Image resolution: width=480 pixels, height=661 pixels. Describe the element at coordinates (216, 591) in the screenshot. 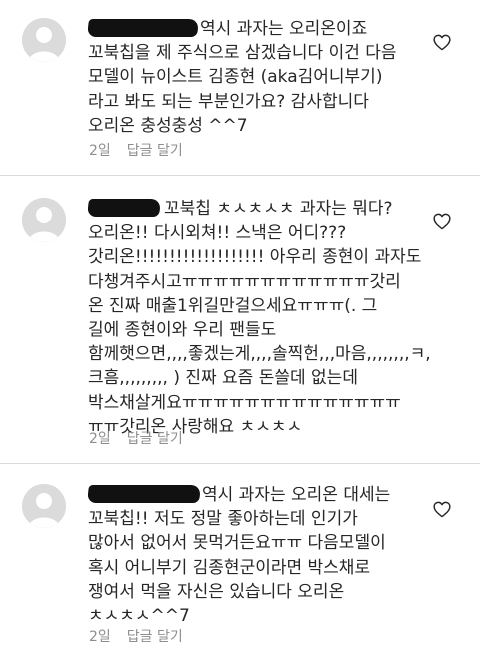

I see `comment-line: 쟁여서 먹을 자신은 있습니다 오리온` at that location.